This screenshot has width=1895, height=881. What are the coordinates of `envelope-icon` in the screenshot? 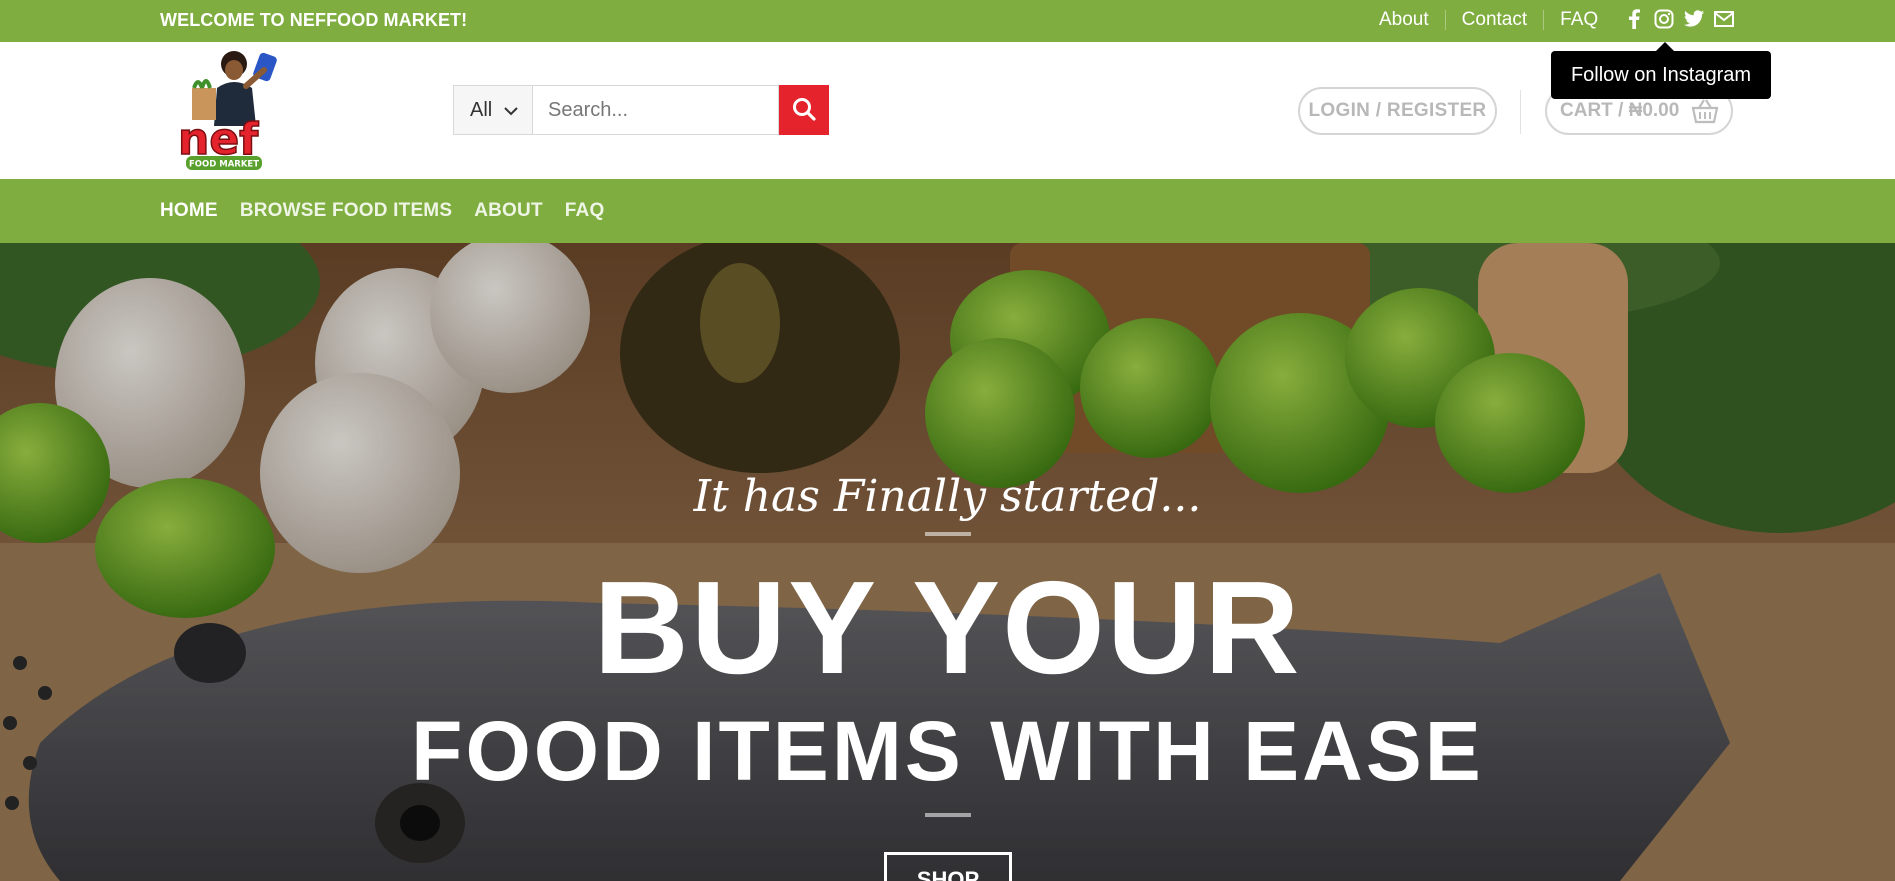 It's located at (1724, 19).